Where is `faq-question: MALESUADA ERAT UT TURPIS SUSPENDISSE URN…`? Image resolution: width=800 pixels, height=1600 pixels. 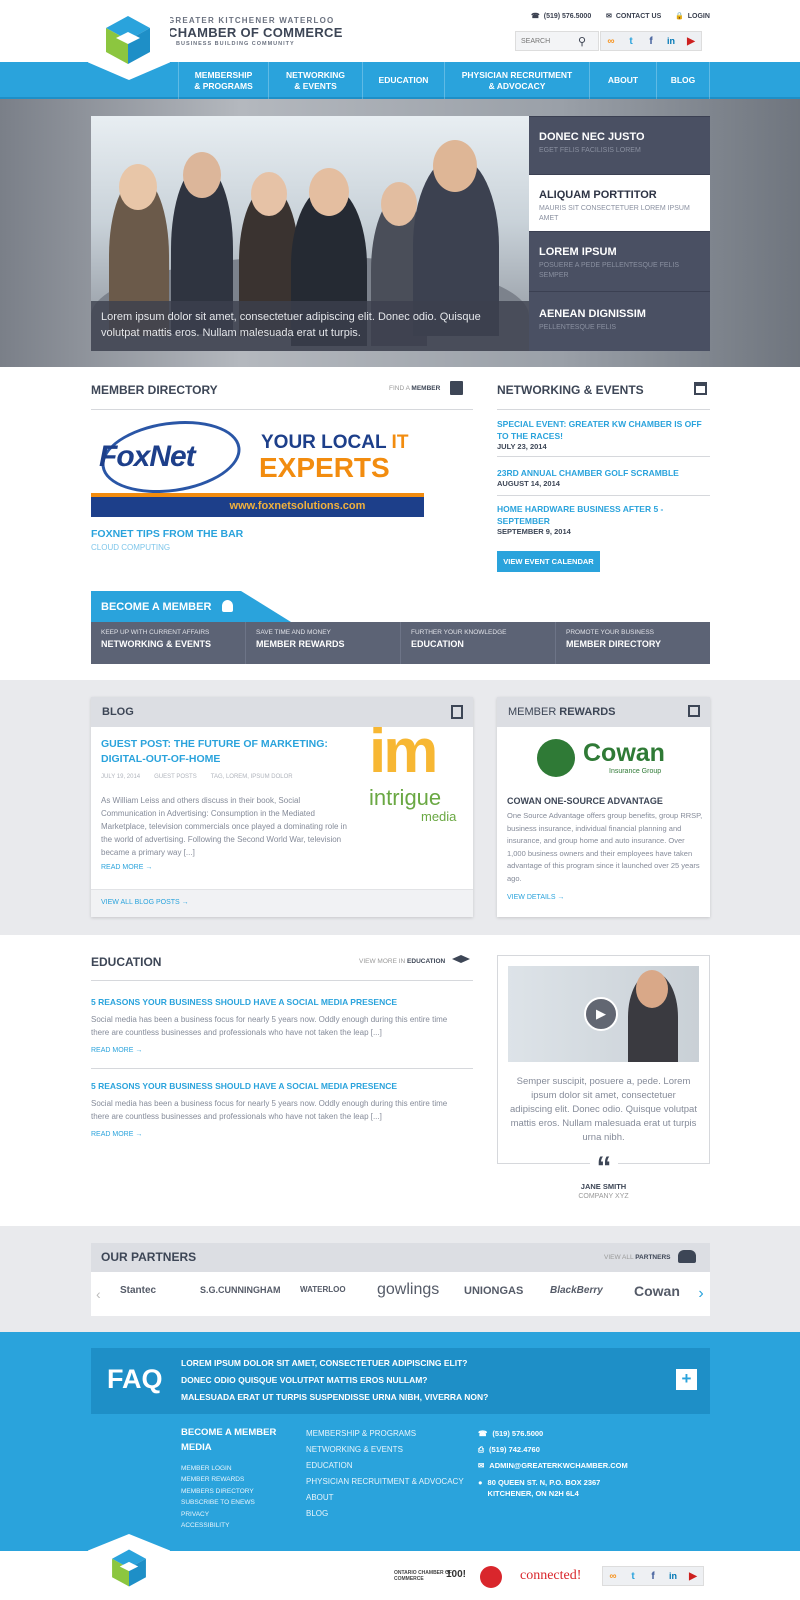 faq-question: MALESUADA ERAT UT TURPIS SUSPENDISSE URN… is located at coordinates (334, 1397).